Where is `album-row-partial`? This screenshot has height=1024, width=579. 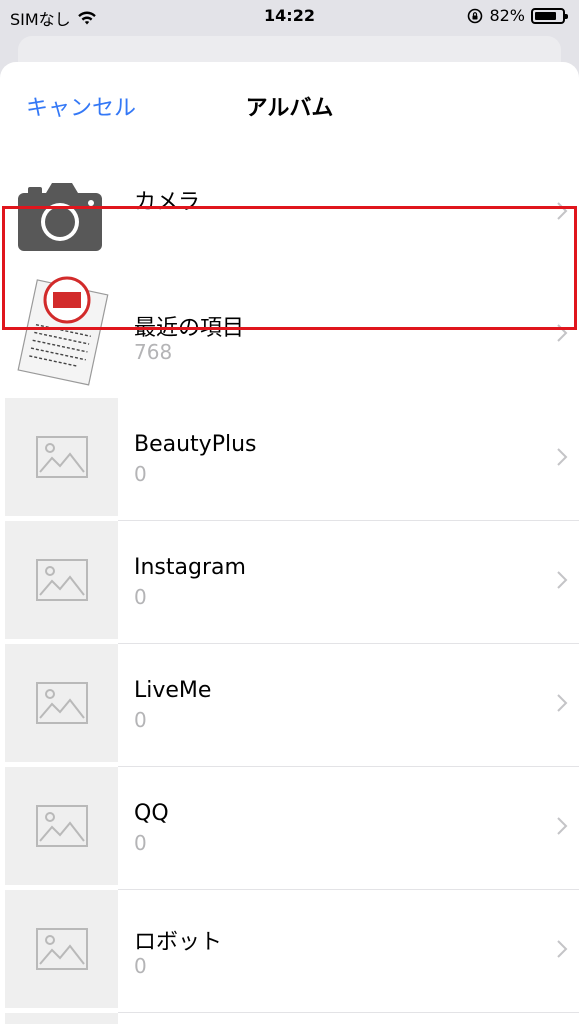 album-row-partial is located at coordinates (289, 1018).